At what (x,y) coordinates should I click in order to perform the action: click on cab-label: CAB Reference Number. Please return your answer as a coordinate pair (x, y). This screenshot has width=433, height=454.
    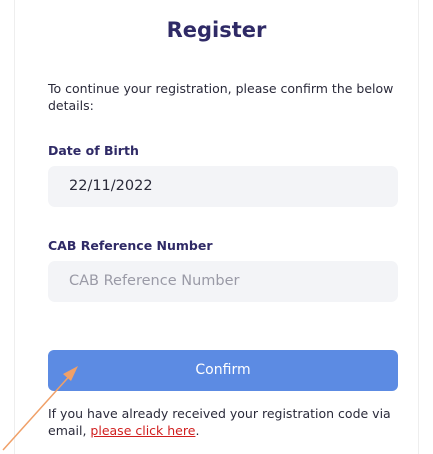
    Looking at the image, I should click on (130, 245).